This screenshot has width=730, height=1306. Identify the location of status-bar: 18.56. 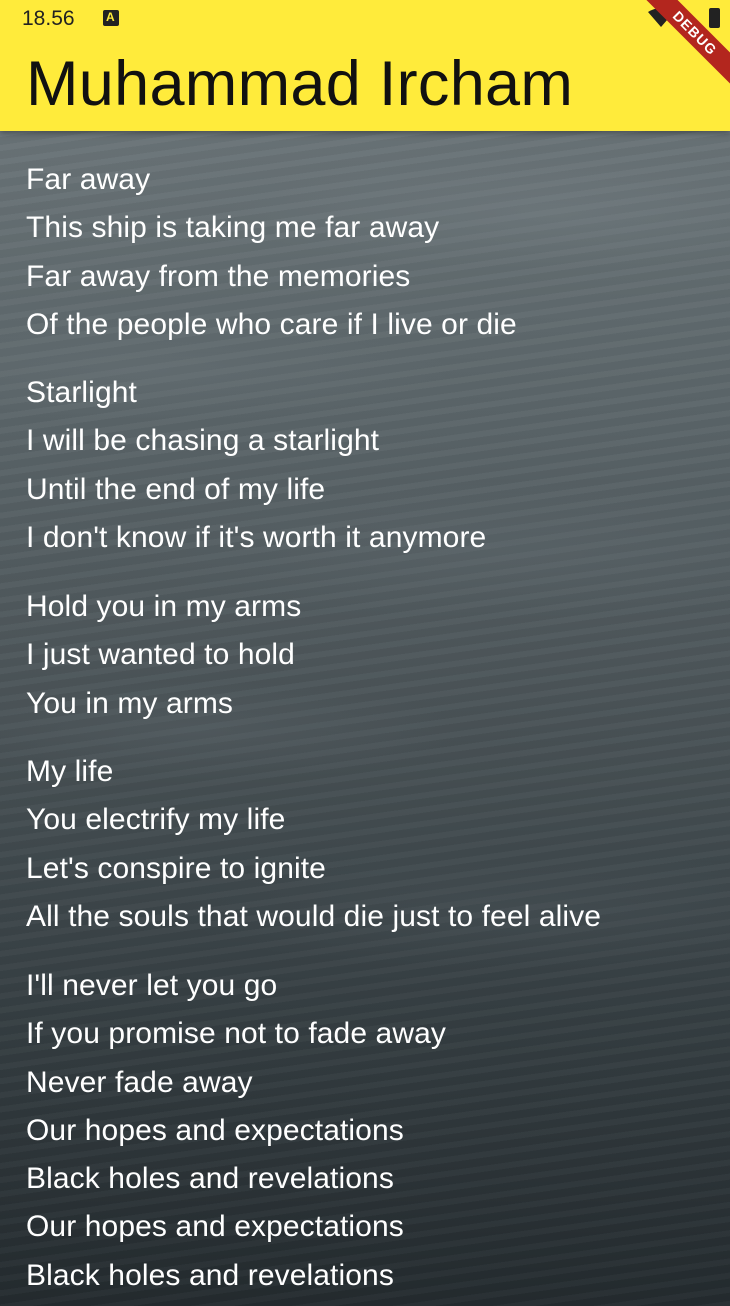
(365, 20).